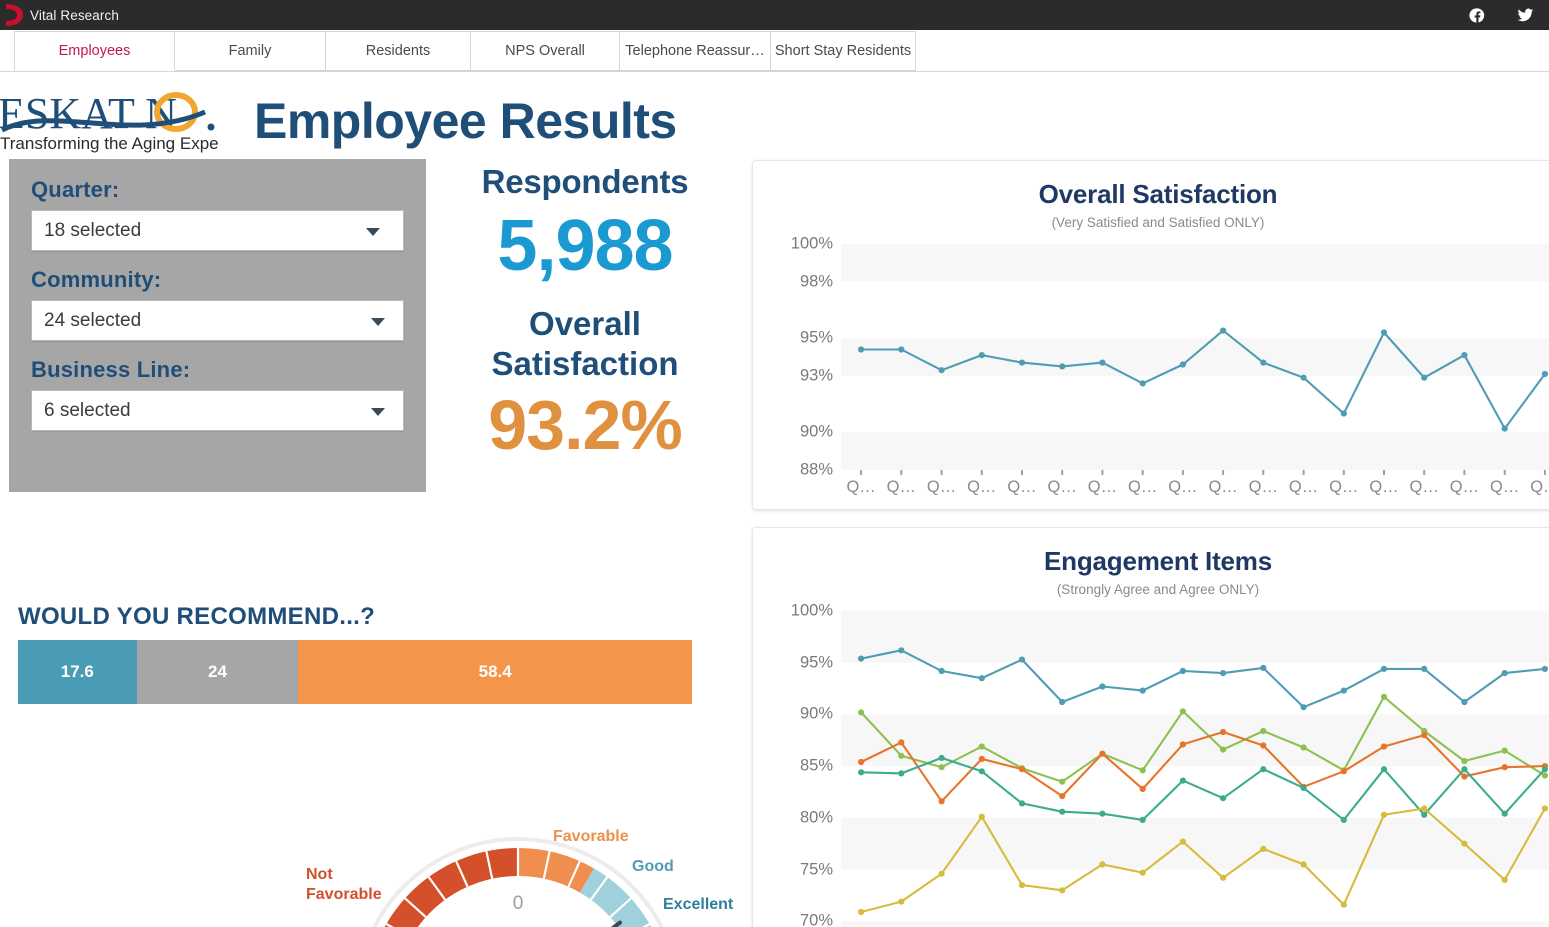 The image size is (1549, 927). Describe the element at coordinates (217, 230) in the screenshot. I see `quarter-select: 18 selected` at that location.